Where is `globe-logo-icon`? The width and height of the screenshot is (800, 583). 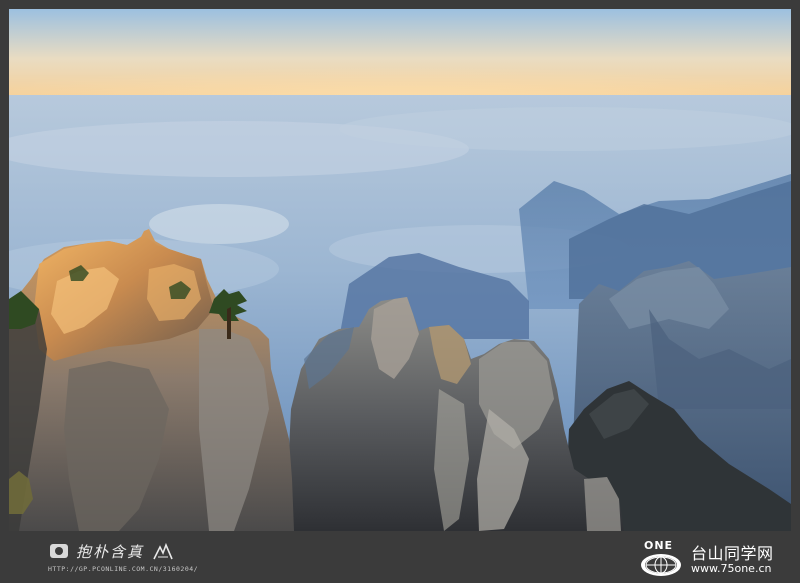 globe-logo-icon is located at coordinates (661, 565).